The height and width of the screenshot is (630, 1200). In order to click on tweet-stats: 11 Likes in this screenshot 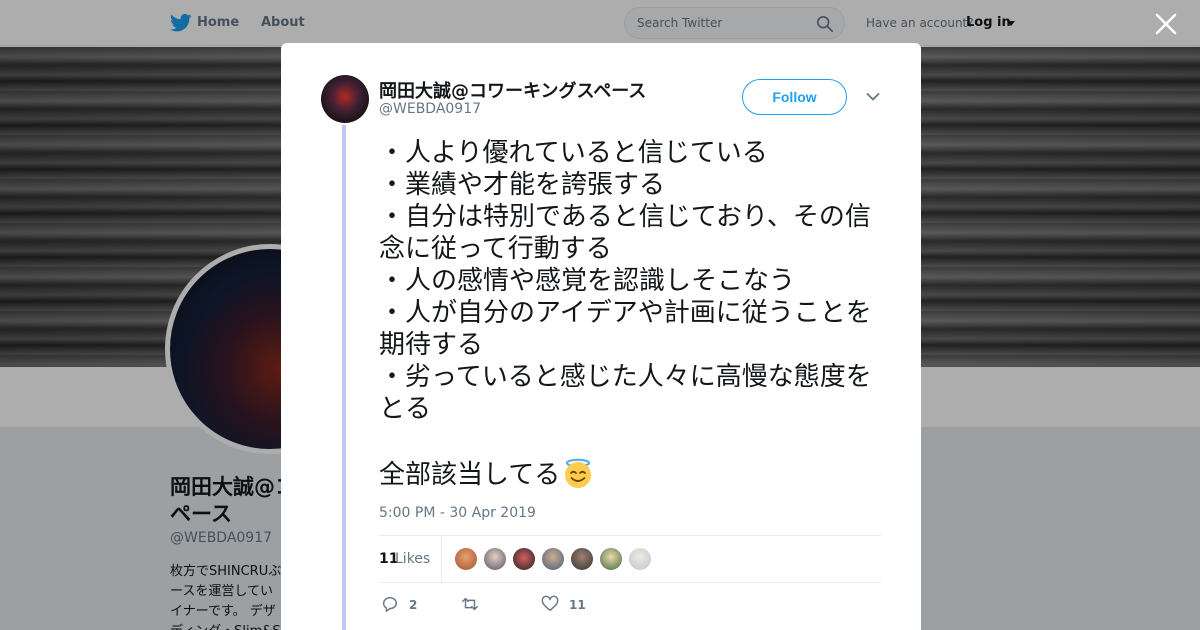, I will do `click(630, 559)`.